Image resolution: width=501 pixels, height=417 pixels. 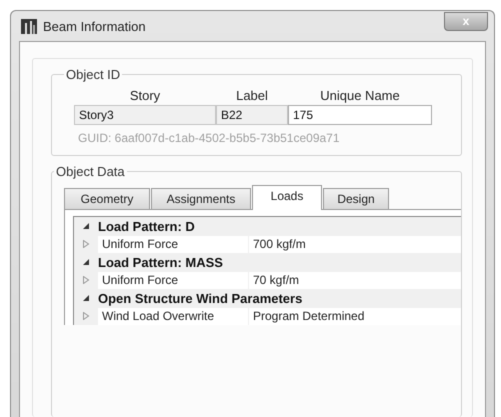 What do you see at coordinates (354, 316) in the screenshot?
I see `property-value: Program Determined` at bounding box center [354, 316].